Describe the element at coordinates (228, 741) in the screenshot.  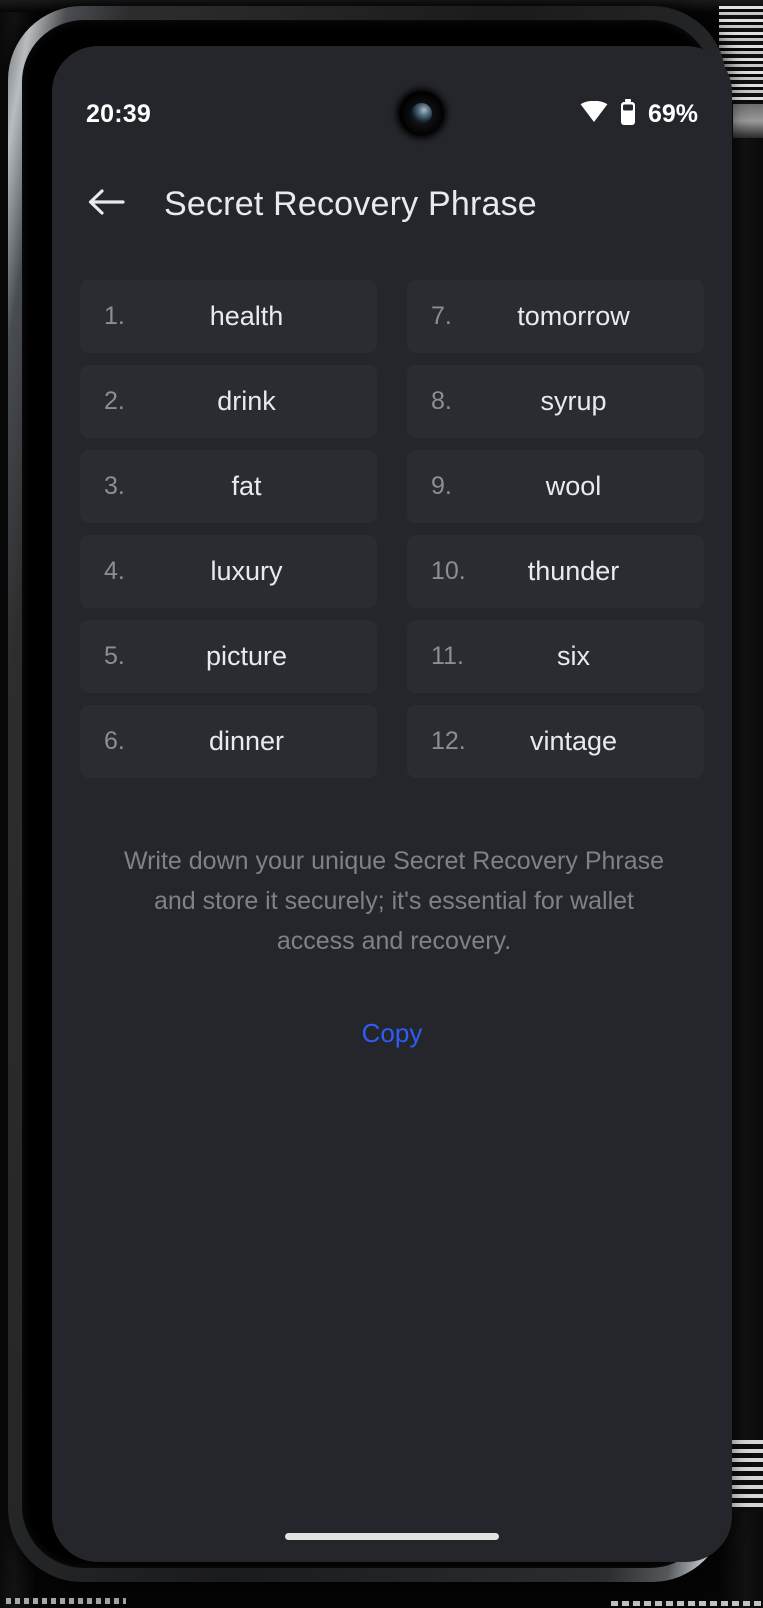
I see `word-card: 6. dinner` at that location.